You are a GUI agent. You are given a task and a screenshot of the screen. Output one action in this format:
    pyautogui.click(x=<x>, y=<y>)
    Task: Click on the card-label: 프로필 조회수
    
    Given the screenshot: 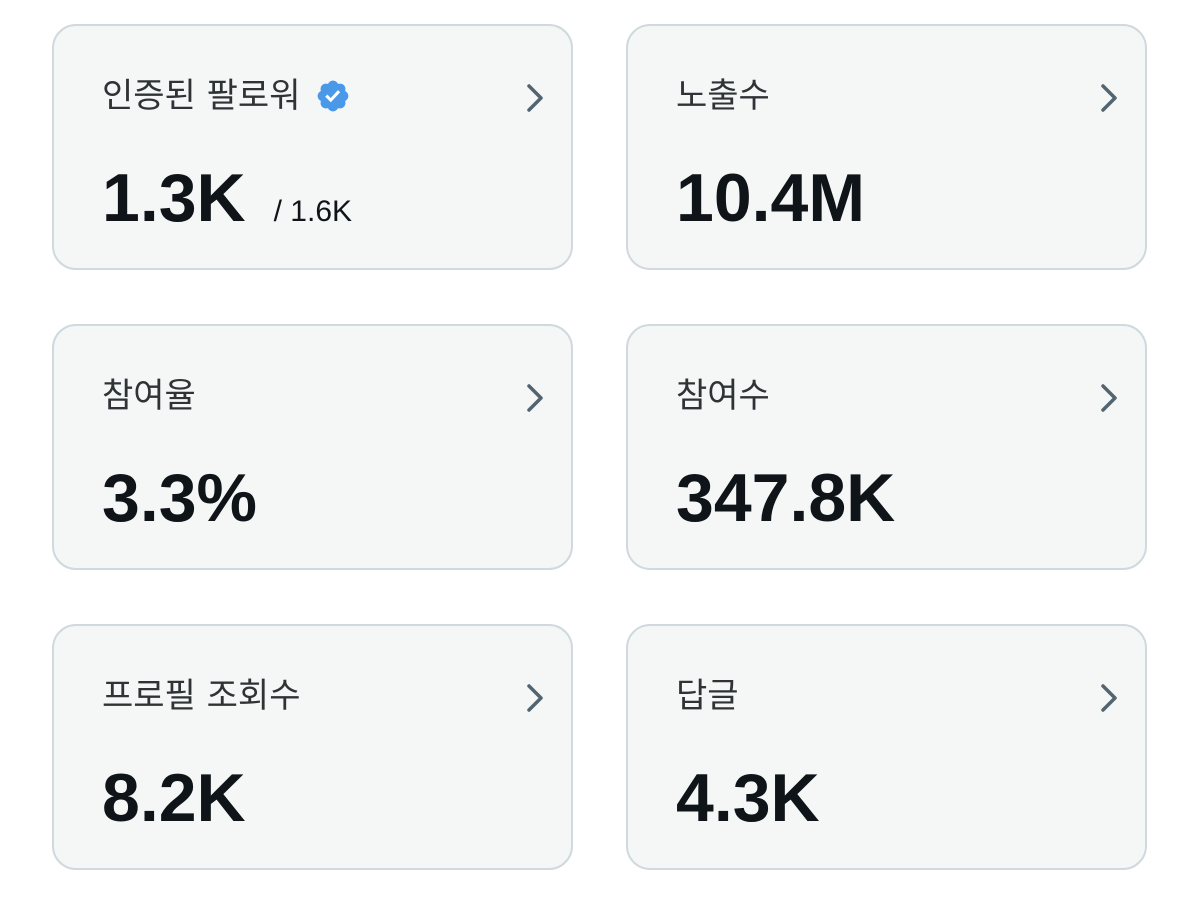 What is the action you would take?
    pyautogui.click(x=201, y=696)
    